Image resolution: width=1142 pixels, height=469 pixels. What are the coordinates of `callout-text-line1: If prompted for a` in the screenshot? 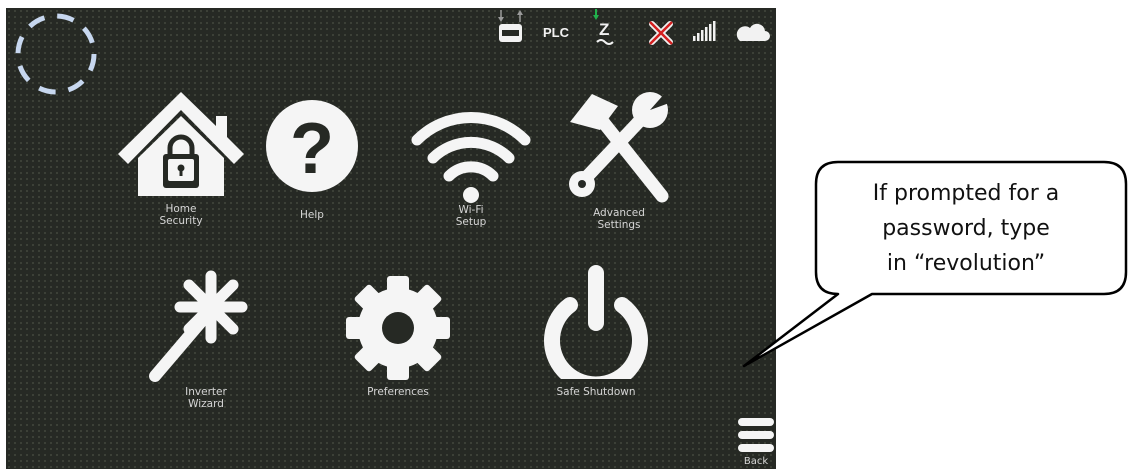 It's located at (966, 193).